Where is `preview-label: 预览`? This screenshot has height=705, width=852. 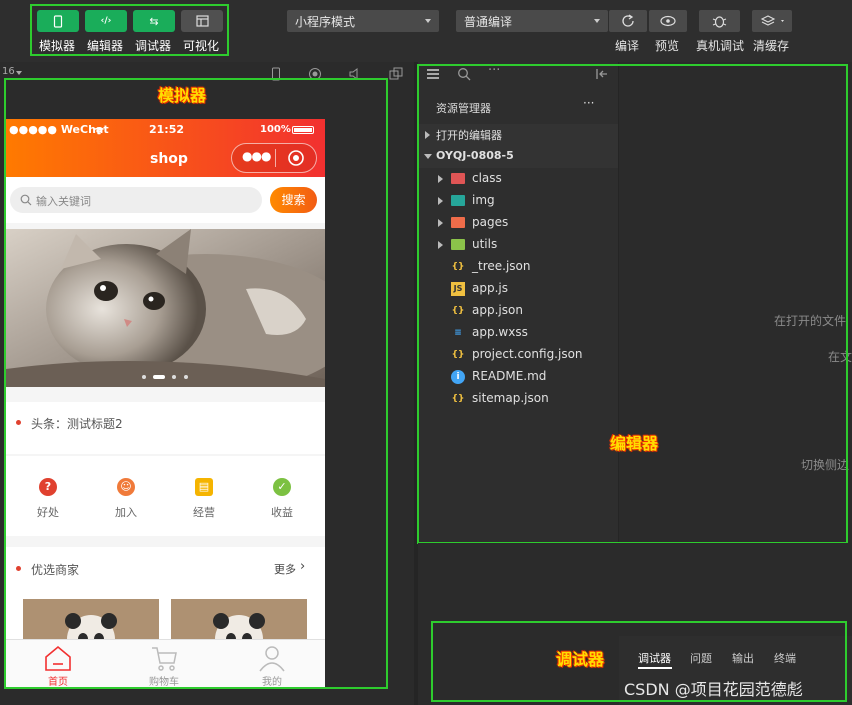
preview-label: 预览 is located at coordinates (667, 46).